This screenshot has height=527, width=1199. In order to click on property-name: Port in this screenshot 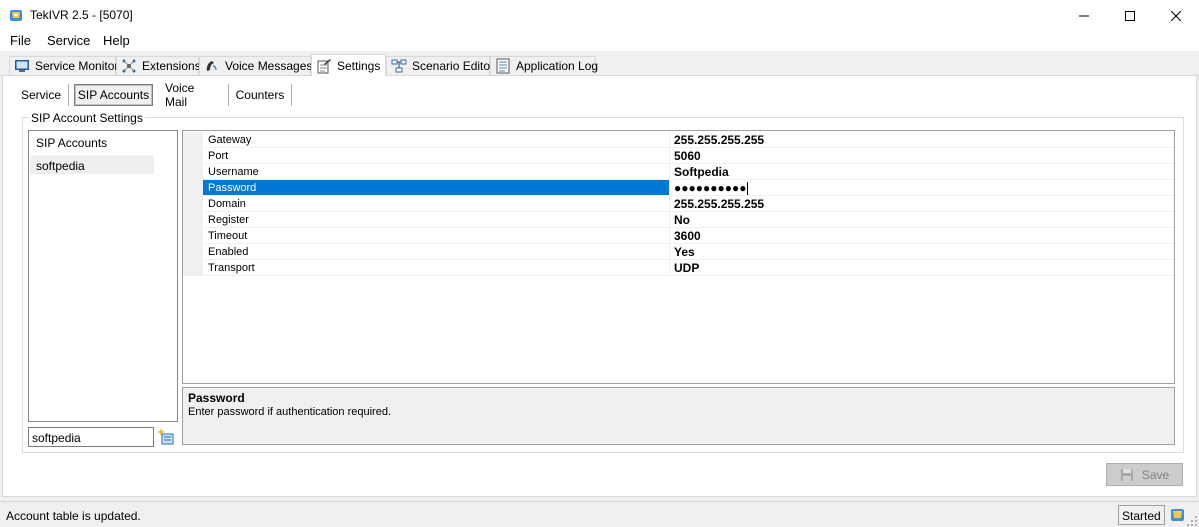, I will do `click(436, 156)`.